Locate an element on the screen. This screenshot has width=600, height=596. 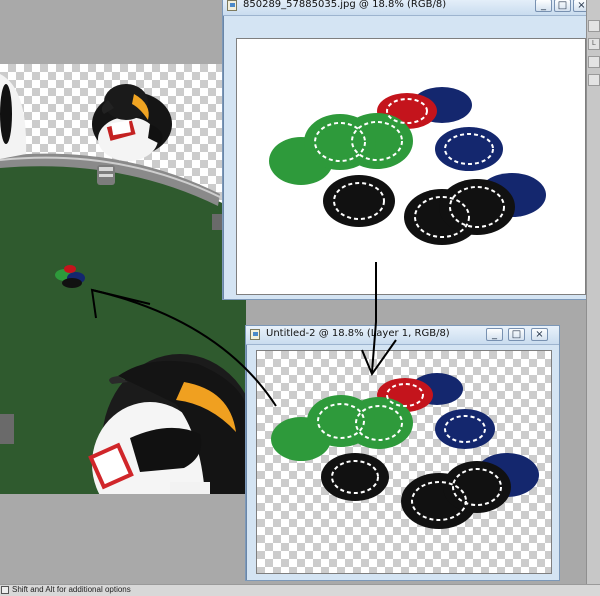
close-button: × is located at coordinates (539, 334).